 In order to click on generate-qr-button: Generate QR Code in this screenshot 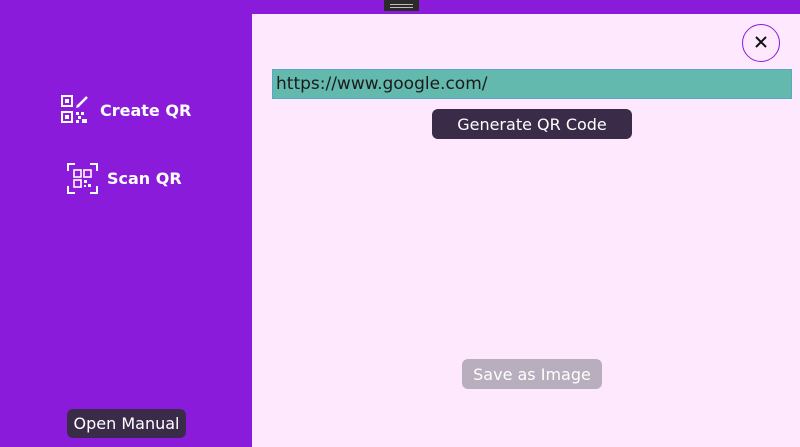, I will do `click(532, 124)`.